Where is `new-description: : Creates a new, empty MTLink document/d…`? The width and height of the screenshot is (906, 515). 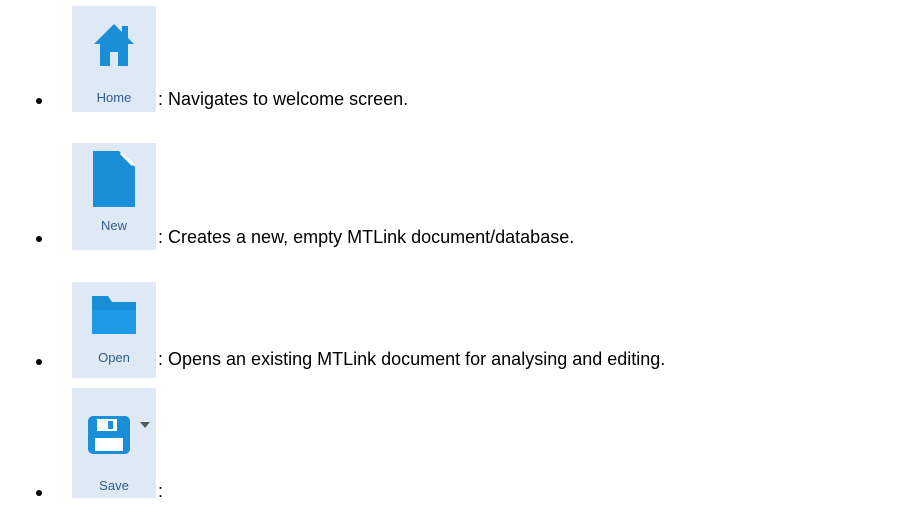 new-description: : Creates a new, empty MTLink document/d… is located at coordinates (366, 237).